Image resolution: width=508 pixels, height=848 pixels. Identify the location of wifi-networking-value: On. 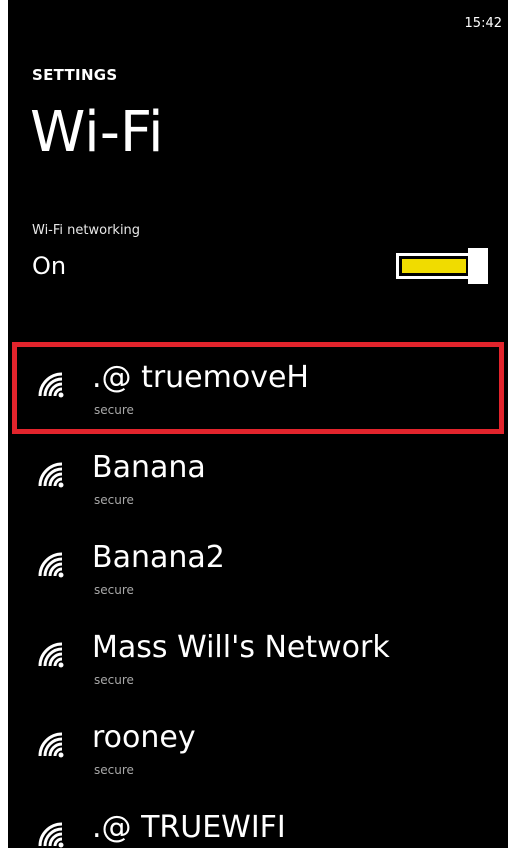
(49, 266).